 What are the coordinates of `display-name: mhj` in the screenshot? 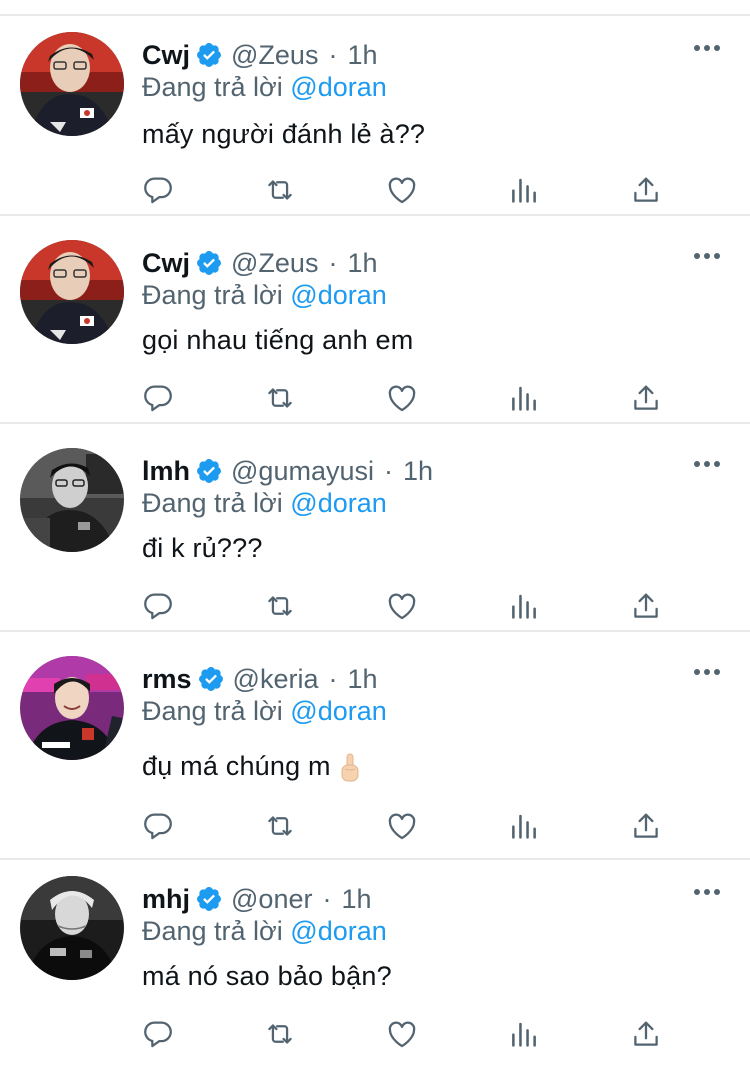 It's located at (166, 899).